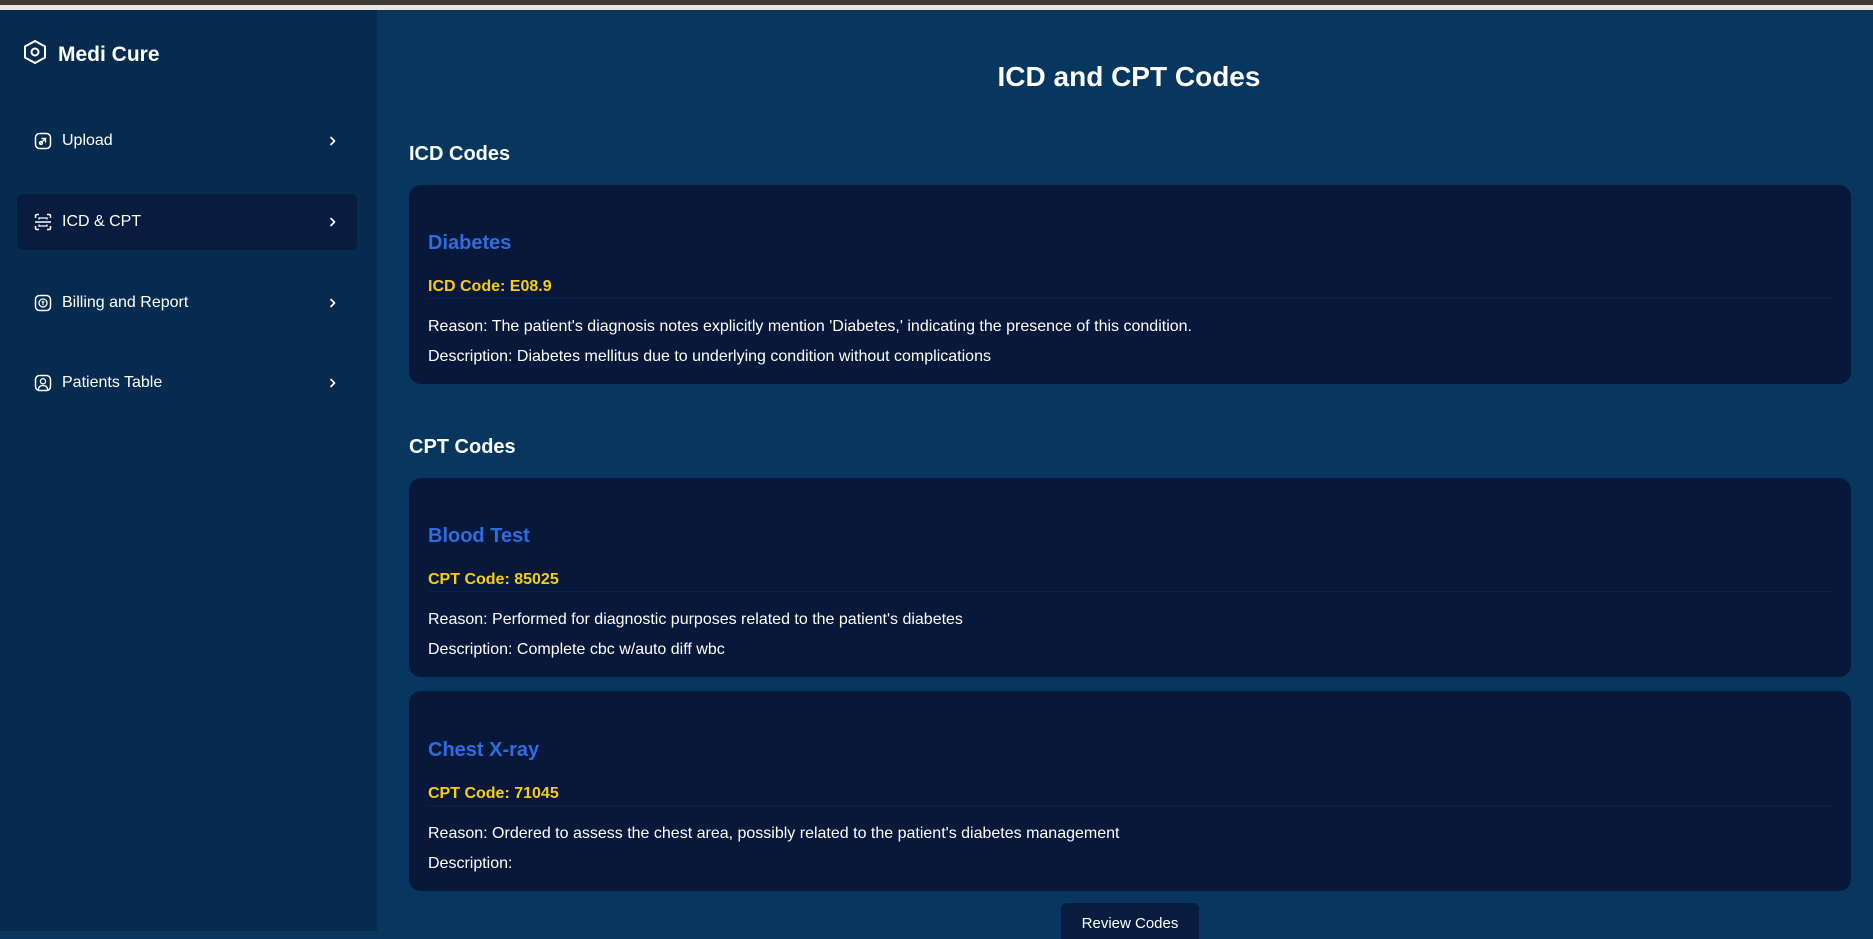  I want to click on app-name: Medi Cure, so click(109, 54).